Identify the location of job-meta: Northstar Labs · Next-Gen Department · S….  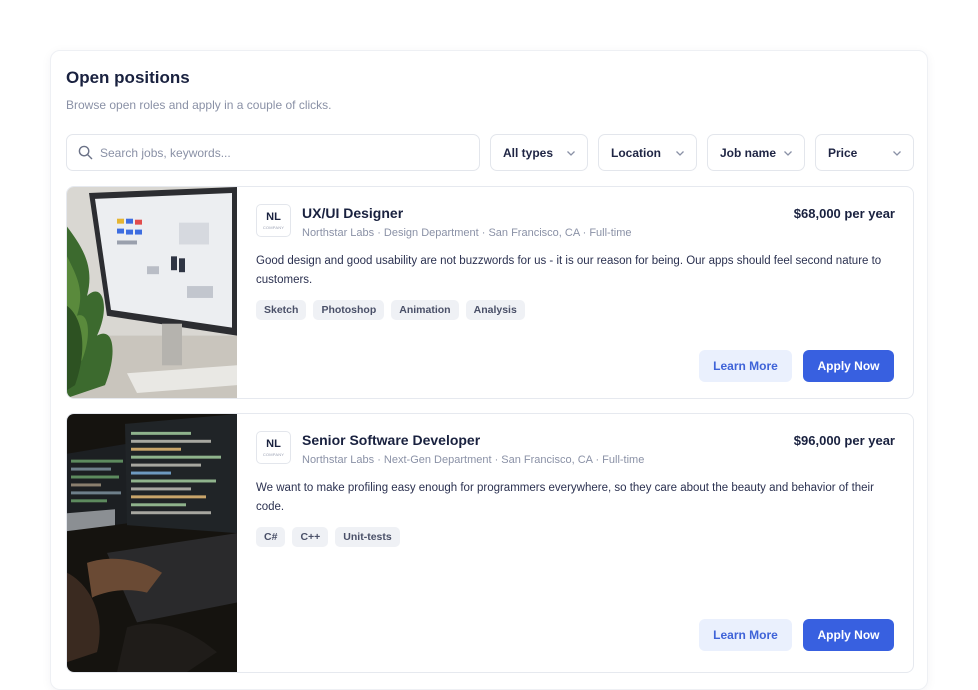
(473, 460).